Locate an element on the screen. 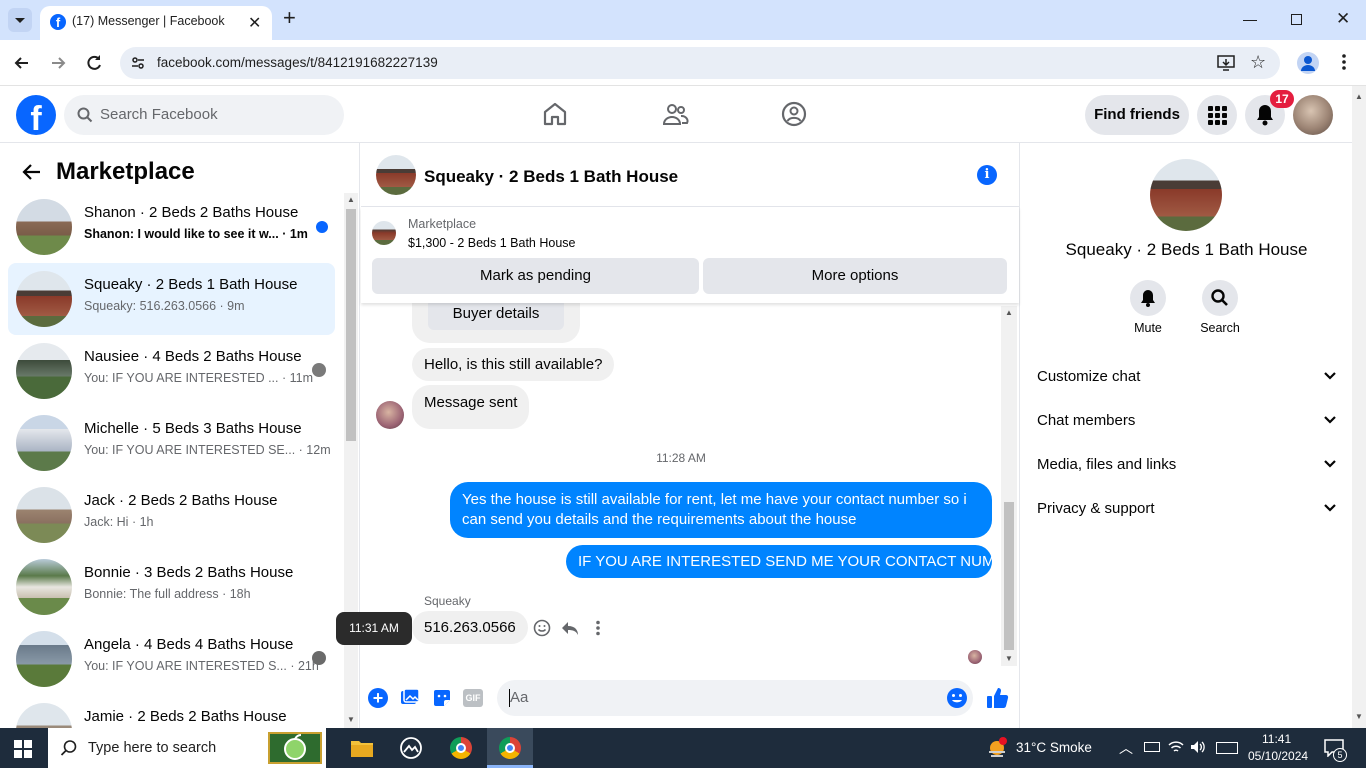 This screenshot has width=1366, height=768. app-icon is located at coordinates (411, 750).